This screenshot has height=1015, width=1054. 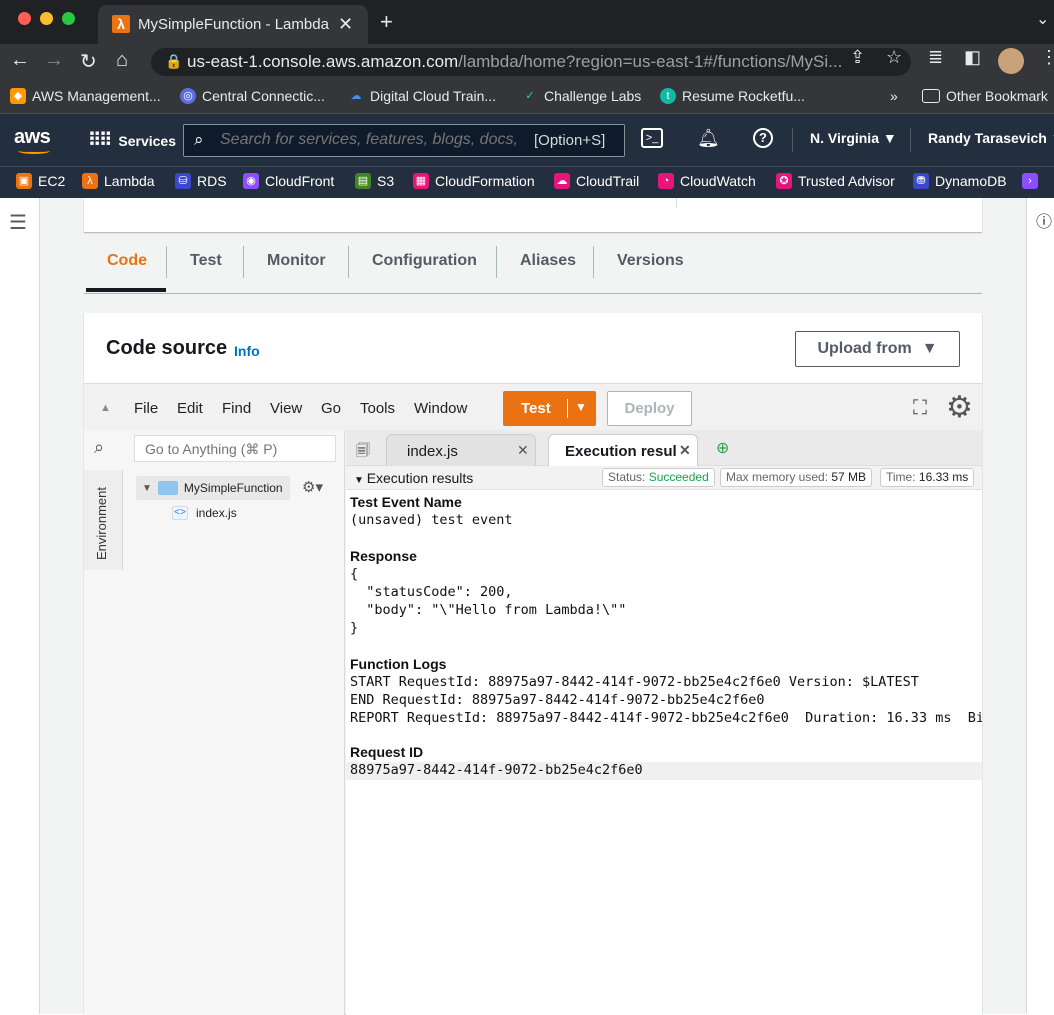 I want to click on favorite-rds: ⛁ RDS, so click(x=201, y=181).